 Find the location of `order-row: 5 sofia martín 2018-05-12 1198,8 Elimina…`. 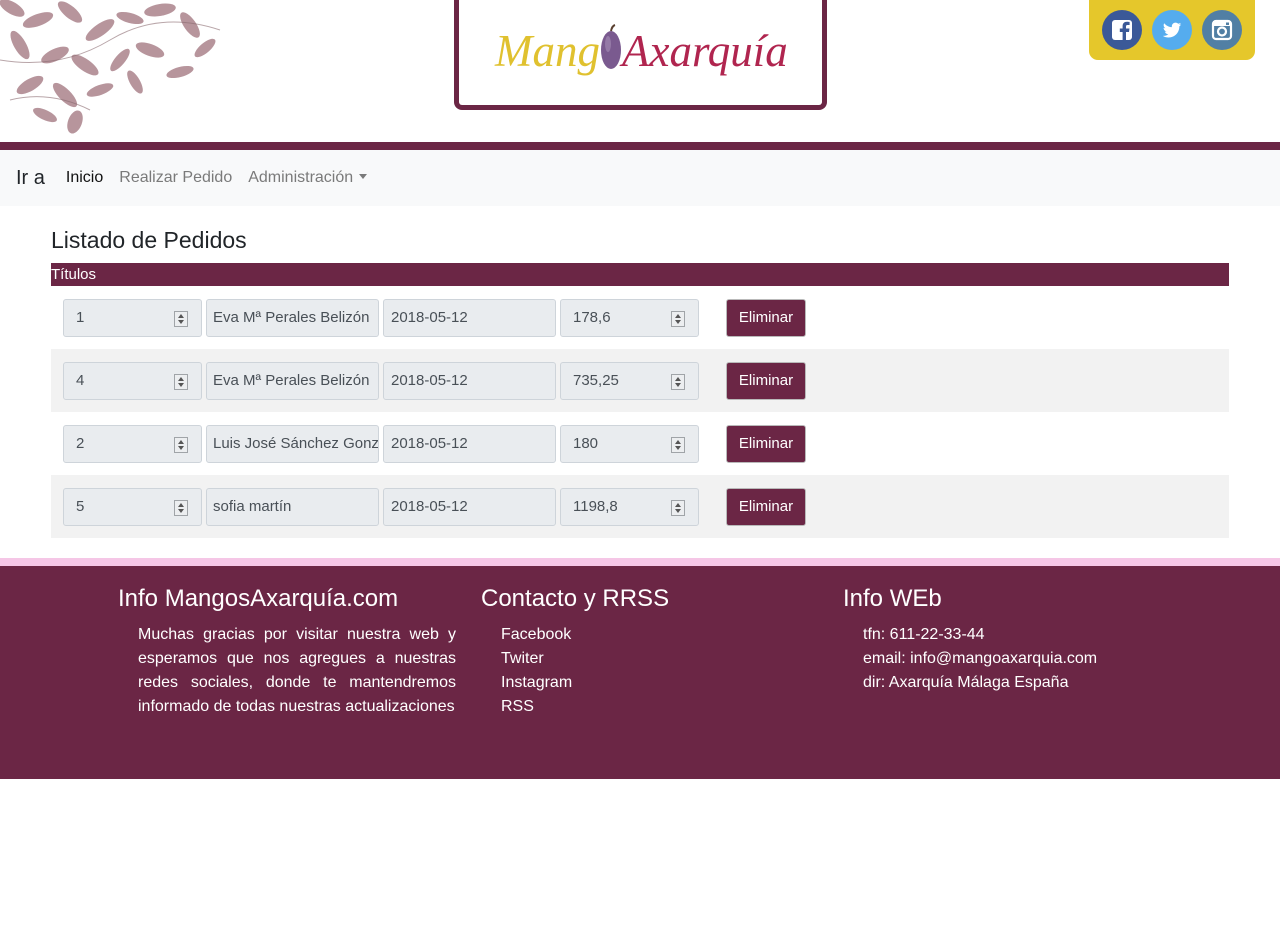

order-row: 5 sofia martín 2018-05-12 1198,8 Elimina… is located at coordinates (640, 506).